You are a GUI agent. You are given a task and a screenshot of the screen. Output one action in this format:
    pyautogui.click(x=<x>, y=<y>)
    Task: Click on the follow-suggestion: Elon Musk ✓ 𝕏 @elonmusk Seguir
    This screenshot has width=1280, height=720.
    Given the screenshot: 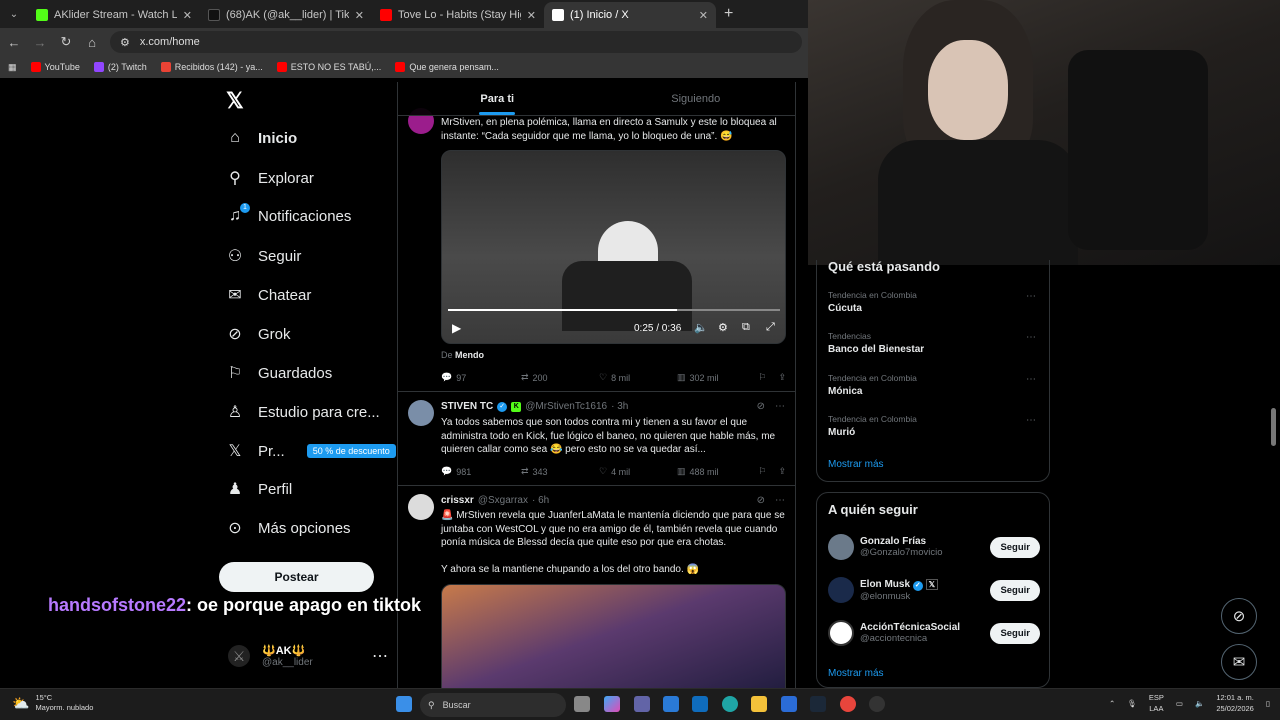 What is the action you would take?
    pyautogui.click(x=934, y=590)
    